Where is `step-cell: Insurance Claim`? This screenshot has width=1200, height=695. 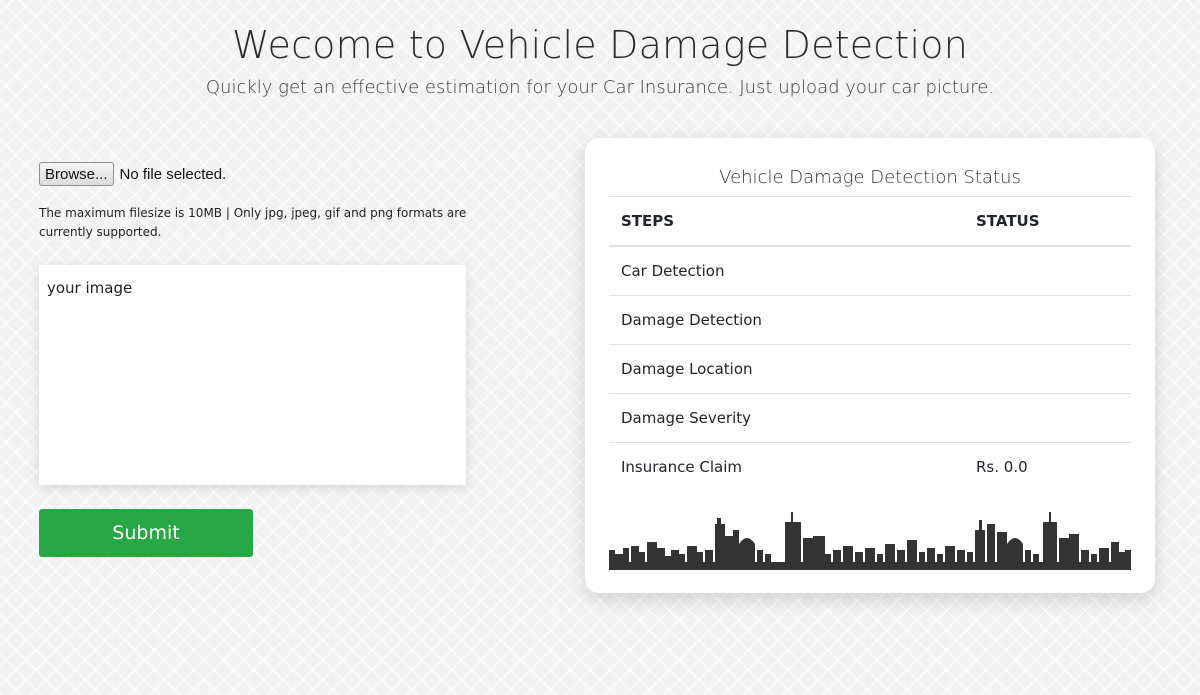
step-cell: Insurance Claim is located at coordinates (681, 467).